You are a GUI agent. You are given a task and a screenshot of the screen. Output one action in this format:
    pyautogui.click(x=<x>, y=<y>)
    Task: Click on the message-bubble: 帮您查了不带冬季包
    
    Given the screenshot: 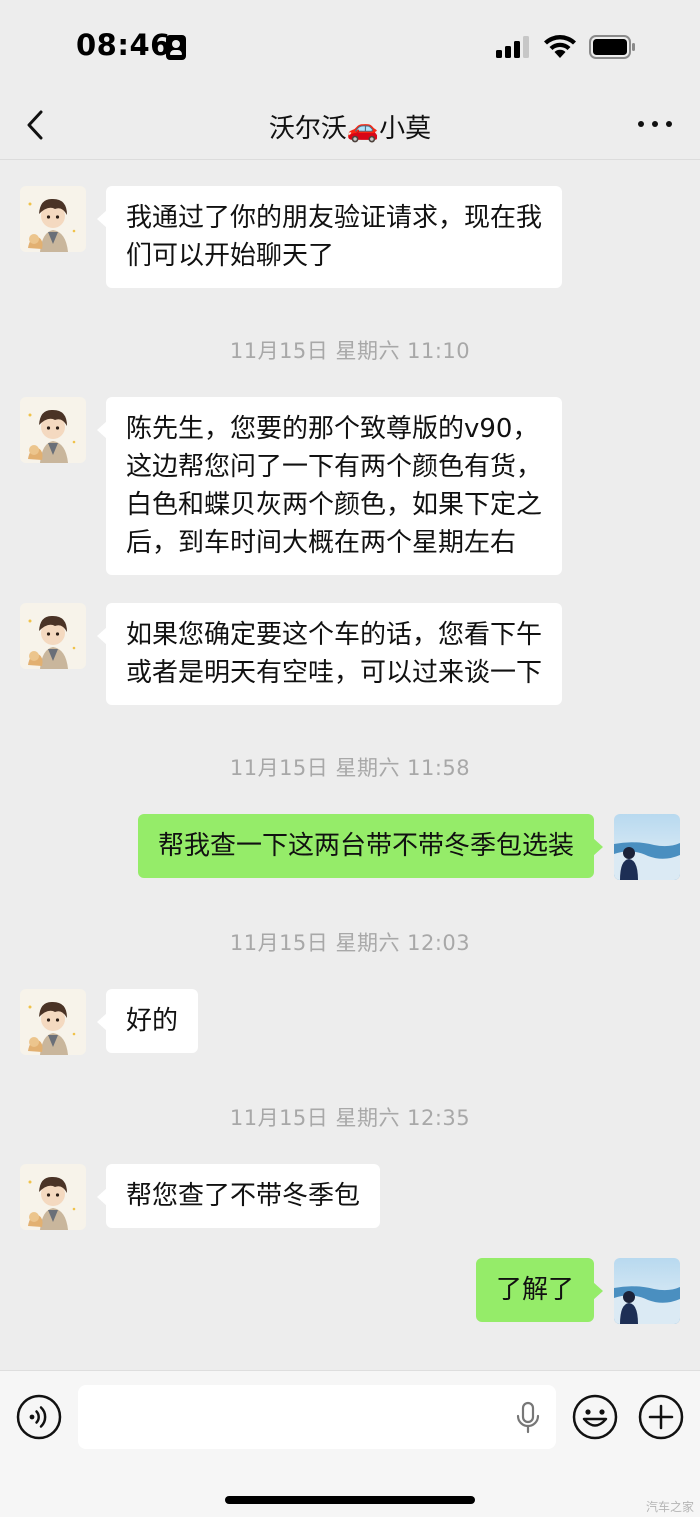 What is the action you would take?
    pyautogui.click(x=238, y=1196)
    